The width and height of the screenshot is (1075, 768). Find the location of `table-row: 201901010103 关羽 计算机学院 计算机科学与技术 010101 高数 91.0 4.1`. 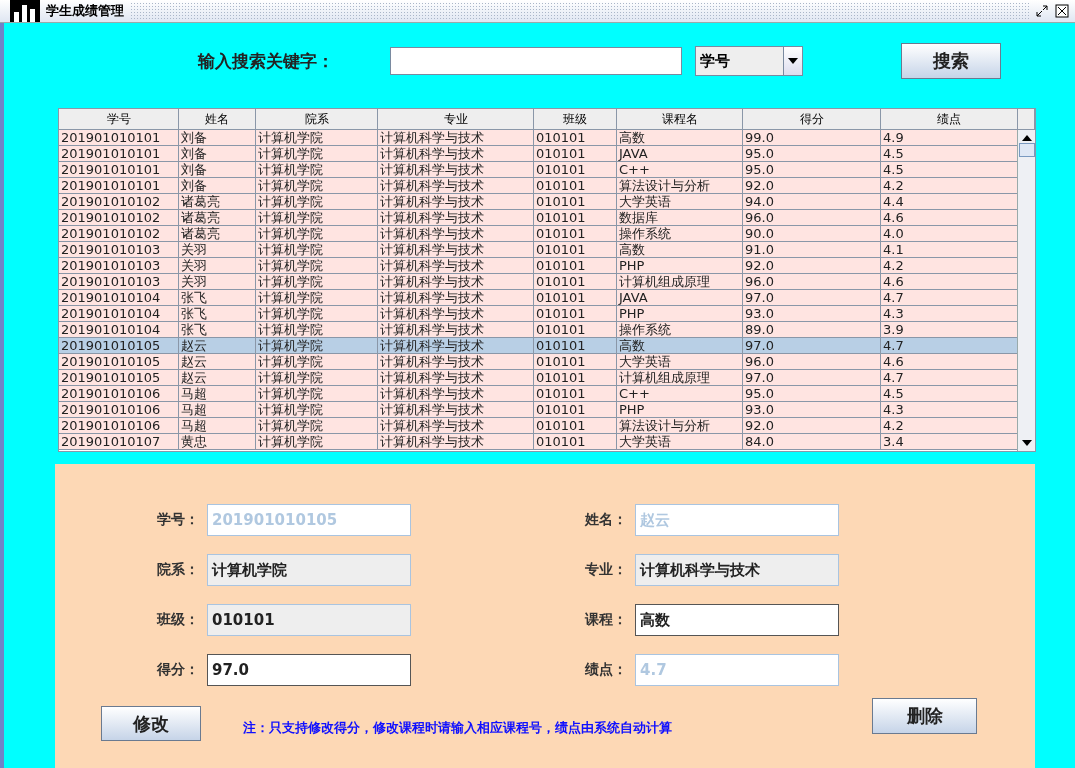

table-row: 201901010103 关羽 计算机学院 计算机科学与技术 010101 高数 91.0 4.1 is located at coordinates (538, 250).